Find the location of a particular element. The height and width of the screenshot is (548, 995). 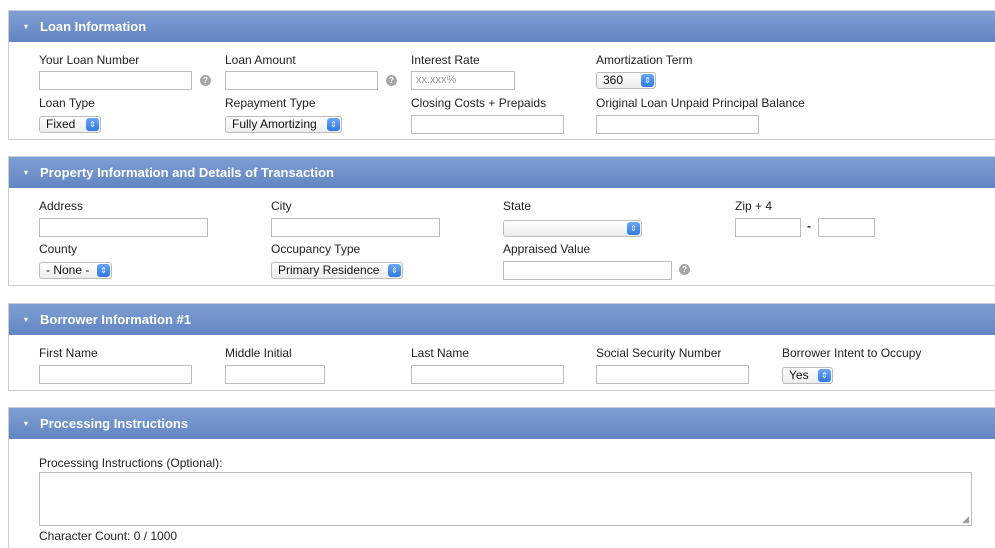

resize-grip-icon: ◢ is located at coordinates (965, 519).